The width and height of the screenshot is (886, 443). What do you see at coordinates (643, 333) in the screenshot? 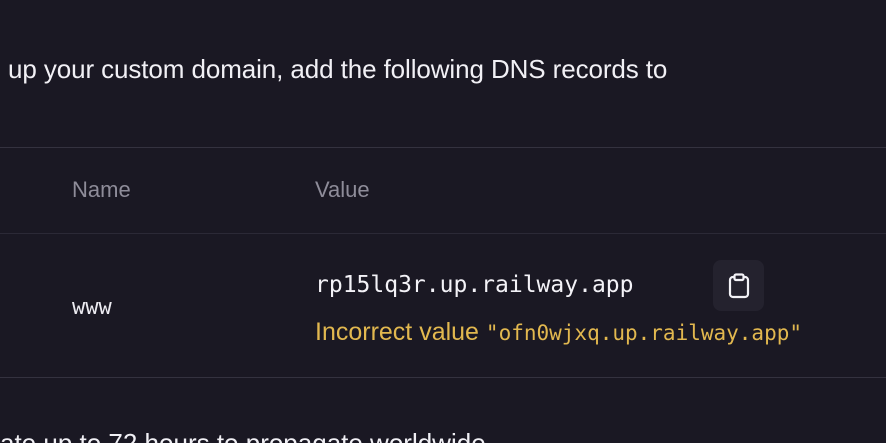
I see `error-value: "ofn0wjxq.up.railway.app"` at bounding box center [643, 333].